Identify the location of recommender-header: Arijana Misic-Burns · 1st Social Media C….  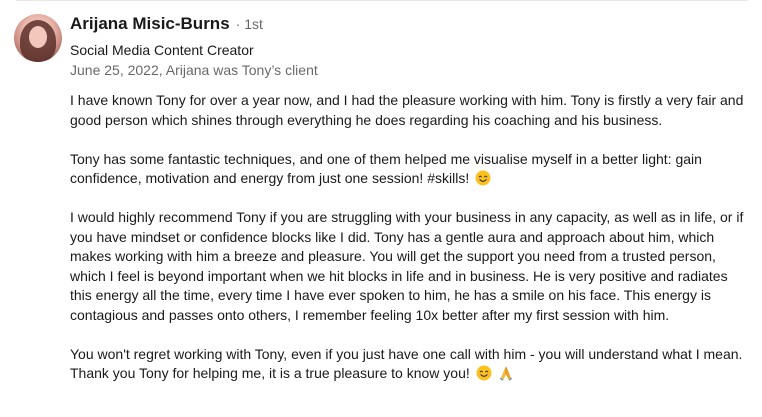
(194, 47).